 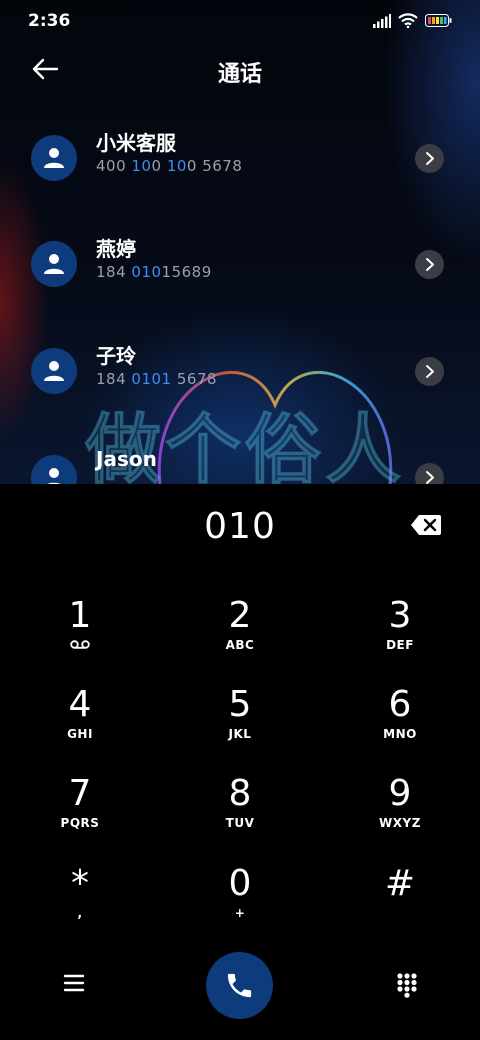 What do you see at coordinates (240, 904) in the screenshot?
I see `key-0: 0 +` at bounding box center [240, 904].